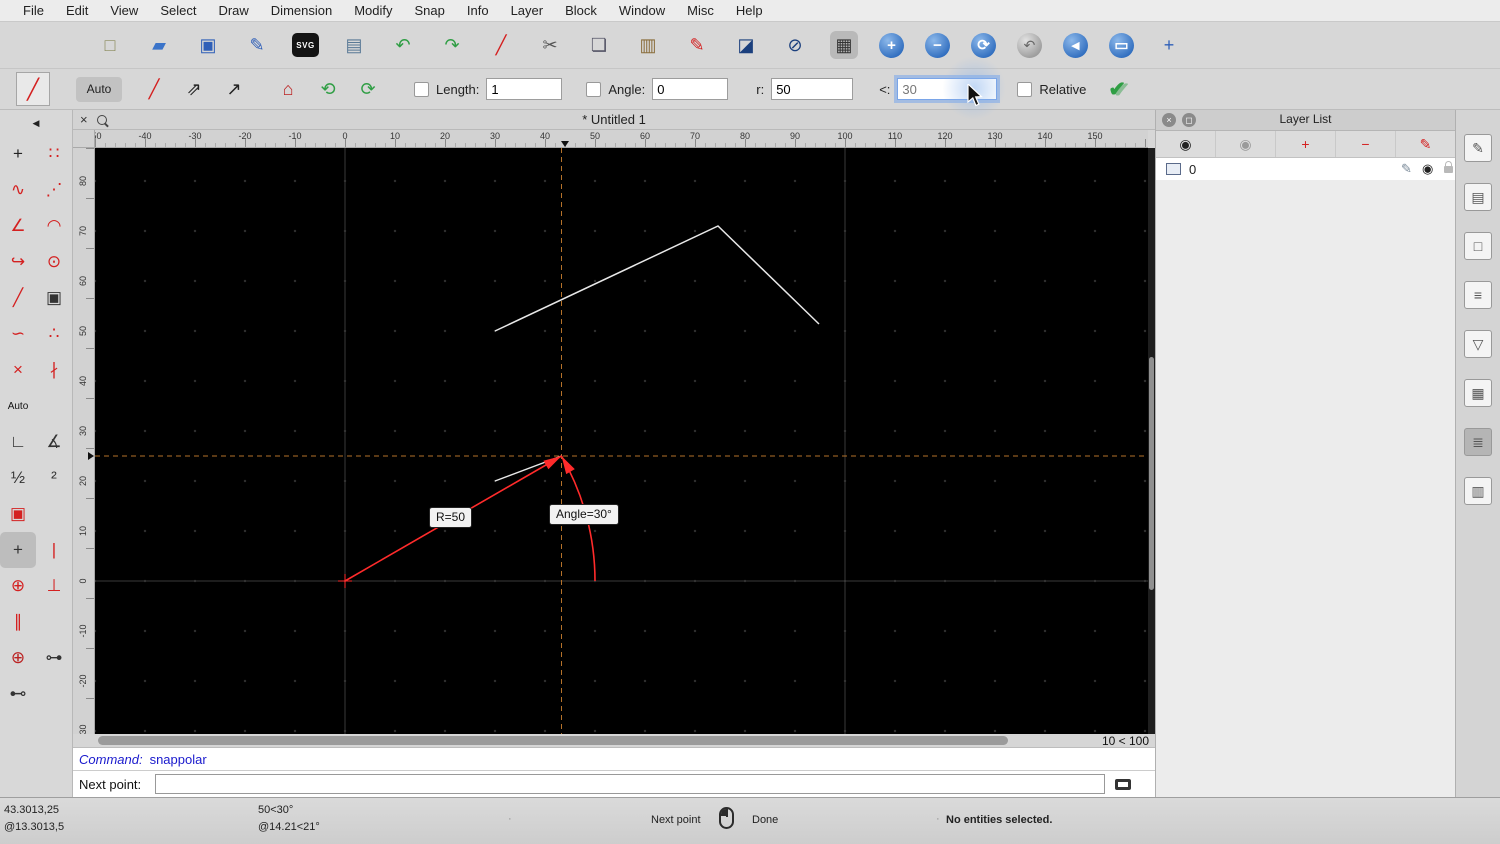 The width and height of the screenshot is (1500, 844). I want to click on show-all-layers-icon: ◉, so click(1186, 144).